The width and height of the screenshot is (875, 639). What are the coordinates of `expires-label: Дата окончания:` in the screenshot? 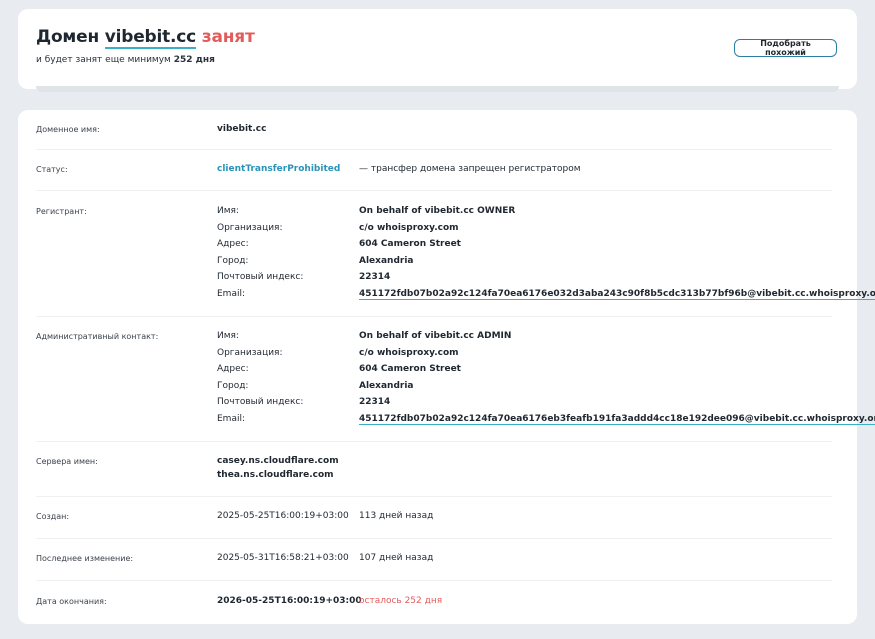 It's located at (71, 601).